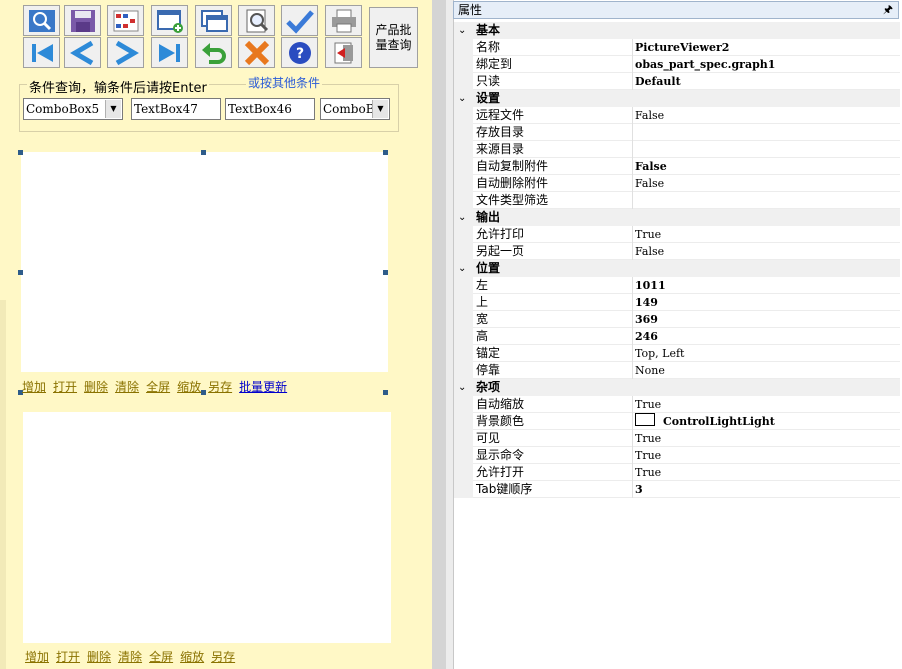  I want to click on property-row: 绑定到 obas_part_spec.graph1, so click(677, 64).